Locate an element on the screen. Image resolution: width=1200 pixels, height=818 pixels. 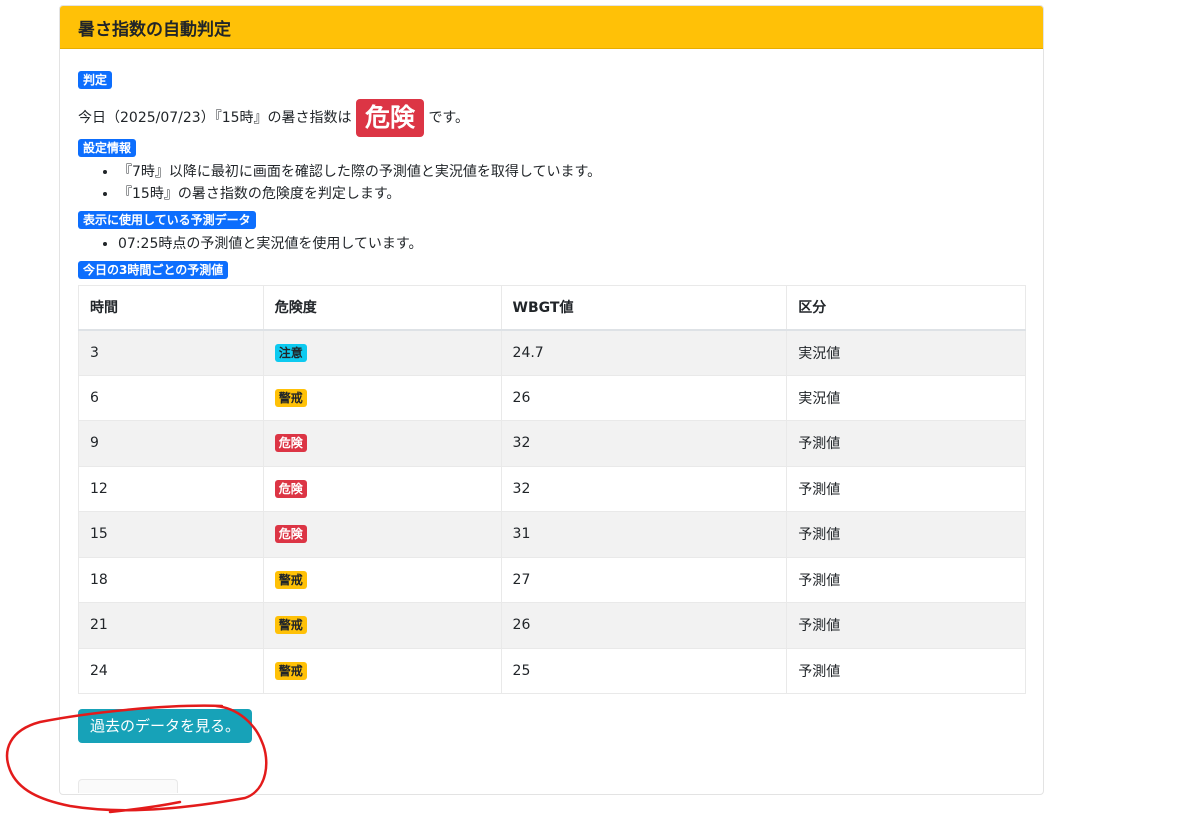
cell-wbgt: 27 is located at coordinates (644, 579).